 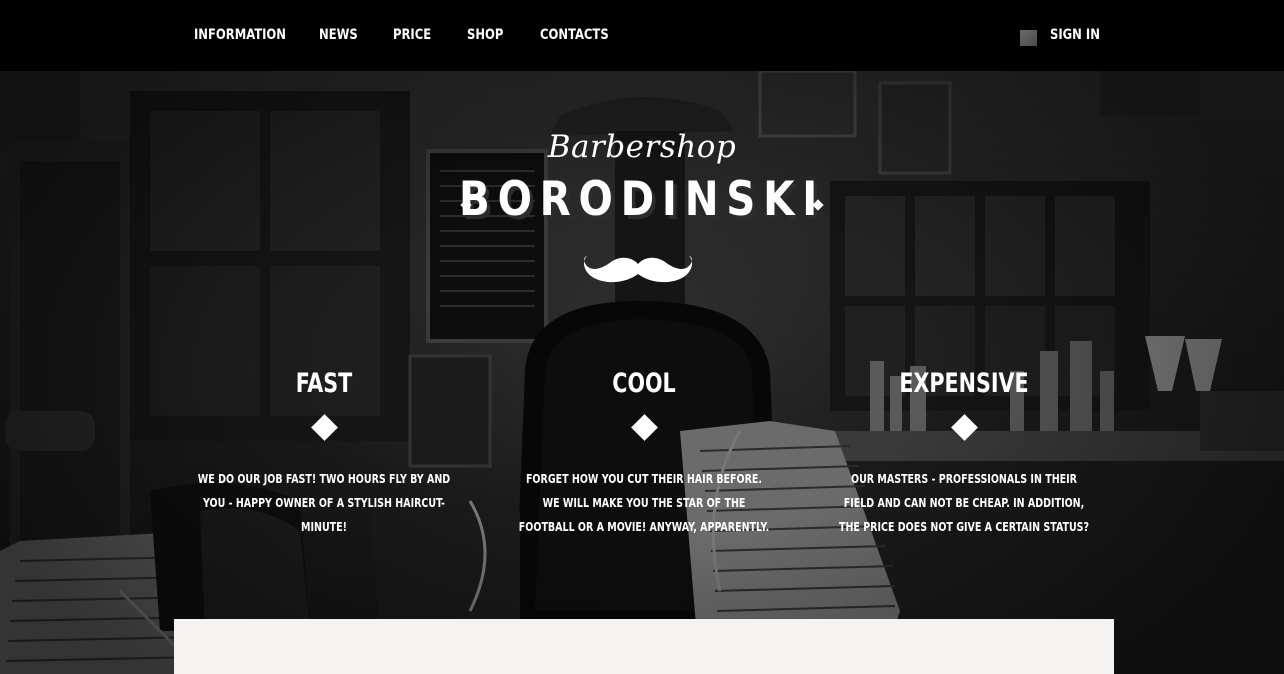 I want to click on nav-item-news: NEWS, so click(x=338, y=35).